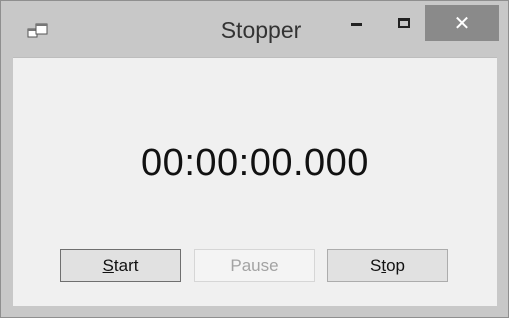  Describe the element at coordinates (108, 265) in the screenshot. I see `start-mnemonic: S` at that location.